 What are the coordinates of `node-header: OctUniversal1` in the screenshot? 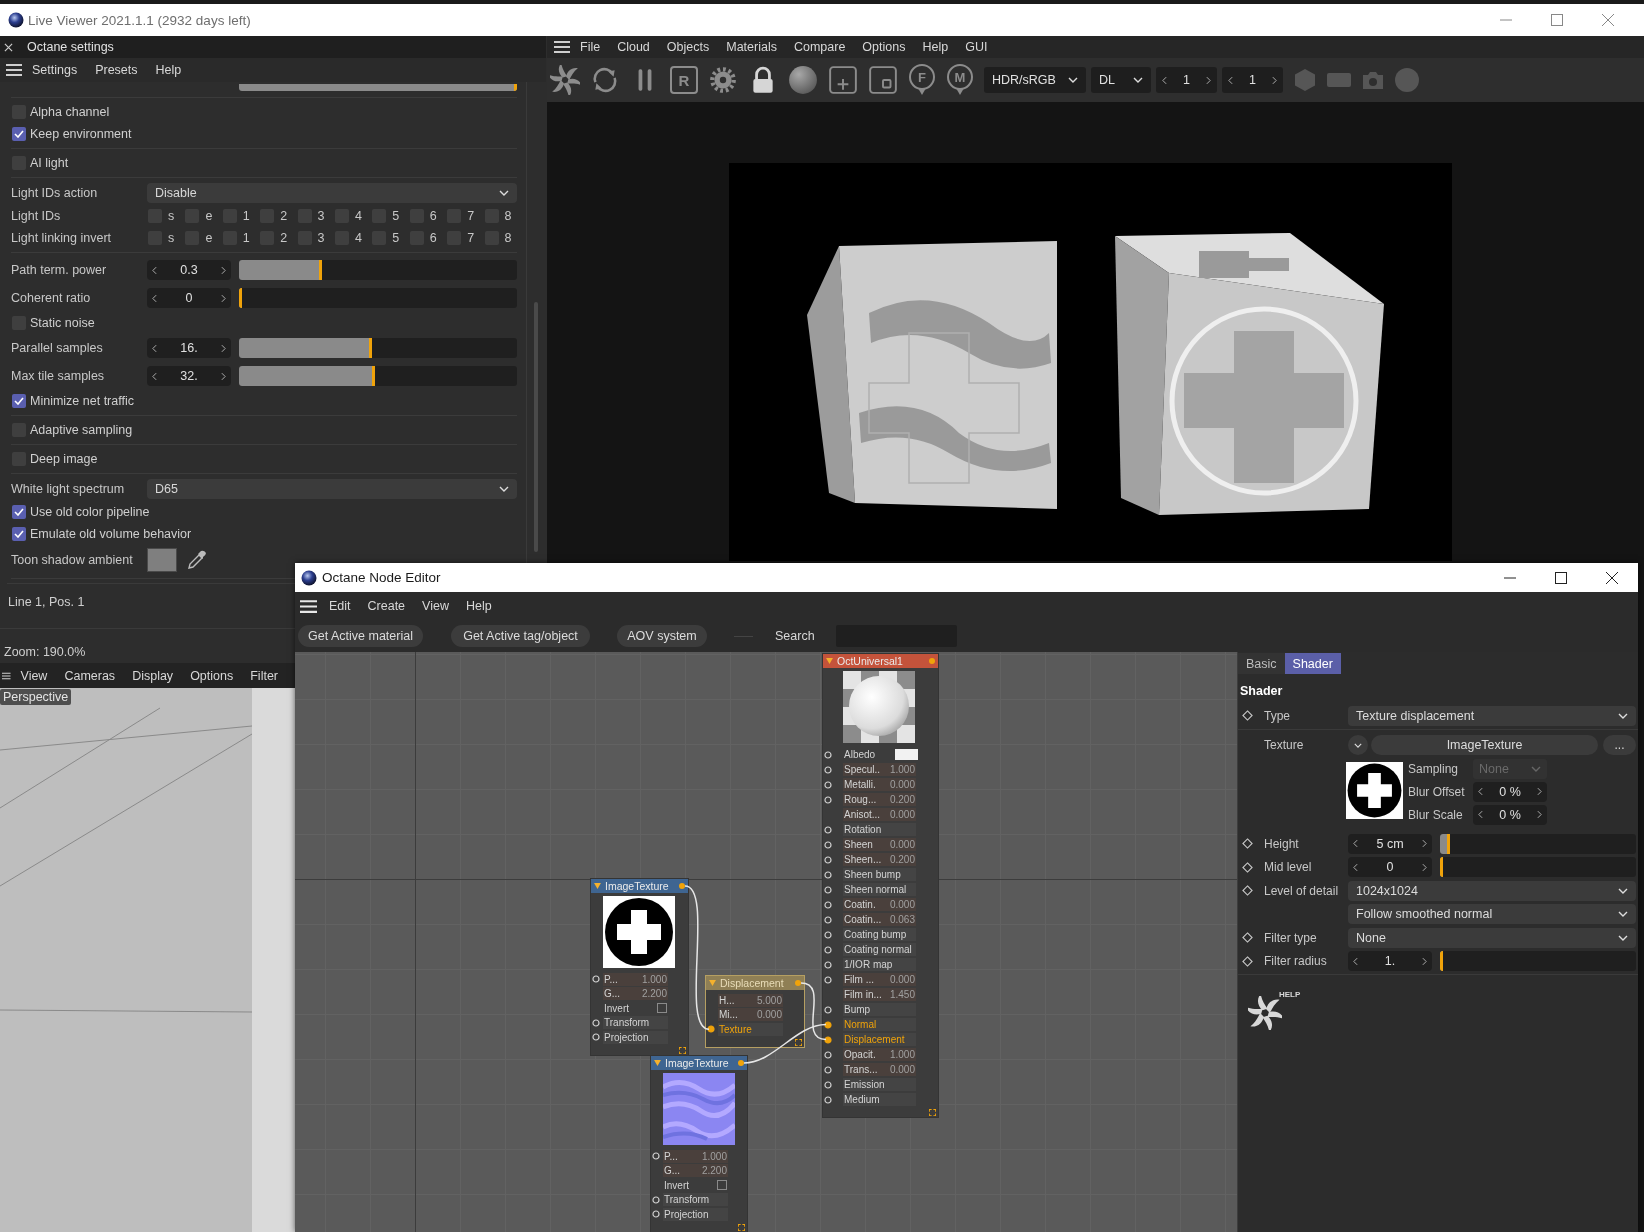 It's located at (880, 661).